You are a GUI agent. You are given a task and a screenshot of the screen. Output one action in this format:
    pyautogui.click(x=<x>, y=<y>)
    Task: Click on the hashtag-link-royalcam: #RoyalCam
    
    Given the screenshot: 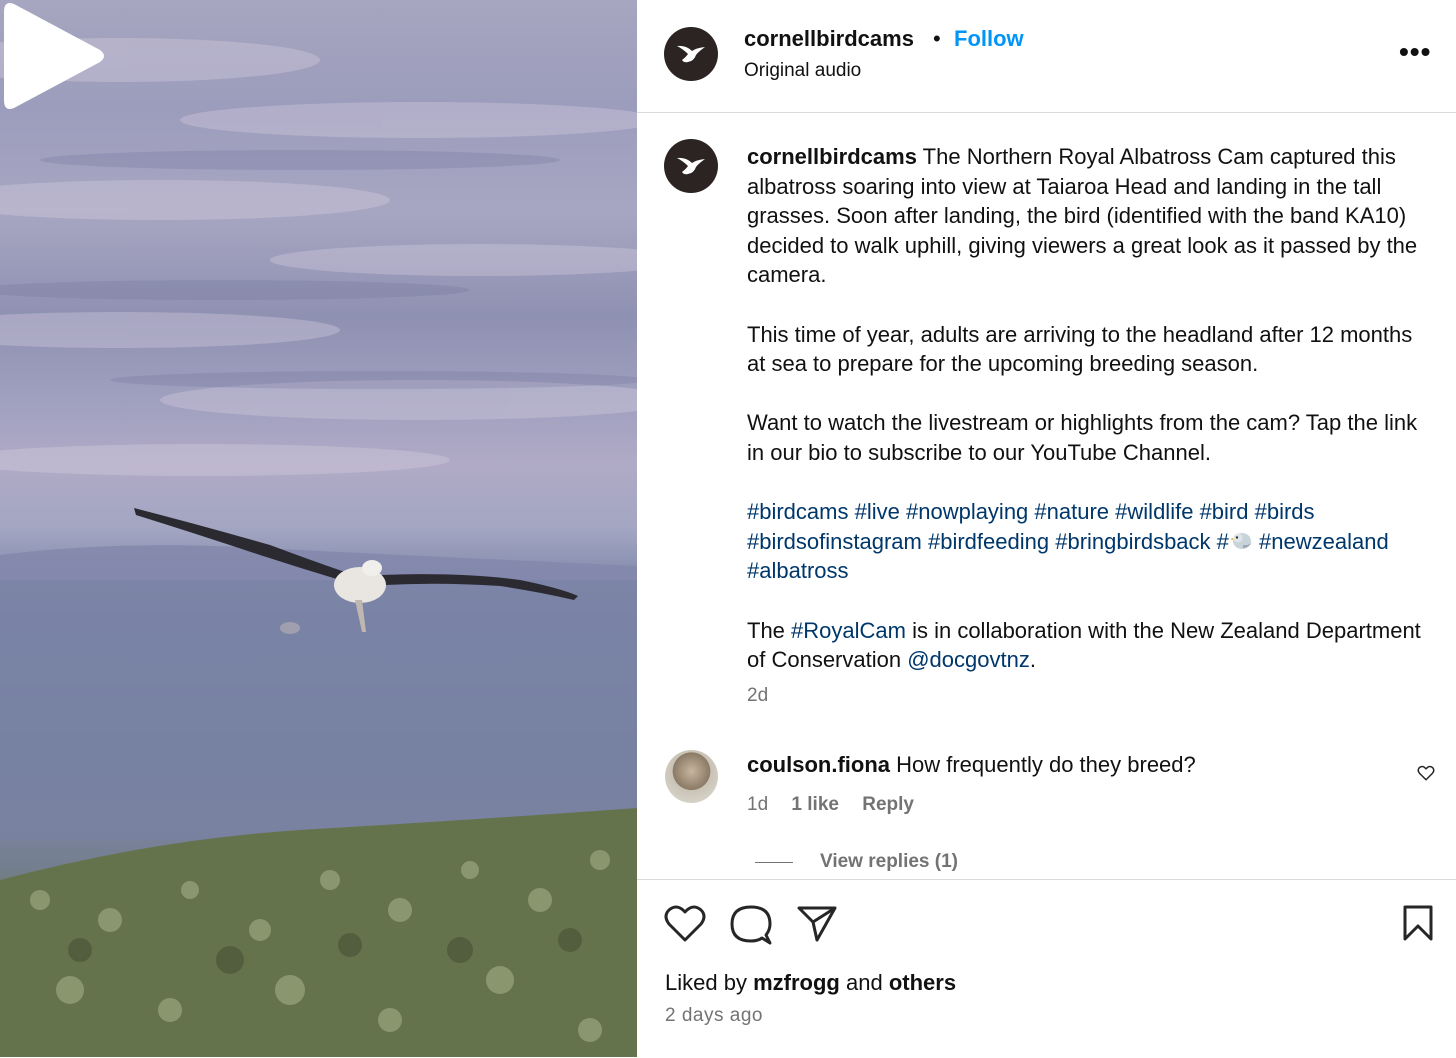 What is the action you would take?
    pyautogui.click(x=848, y=630)
    